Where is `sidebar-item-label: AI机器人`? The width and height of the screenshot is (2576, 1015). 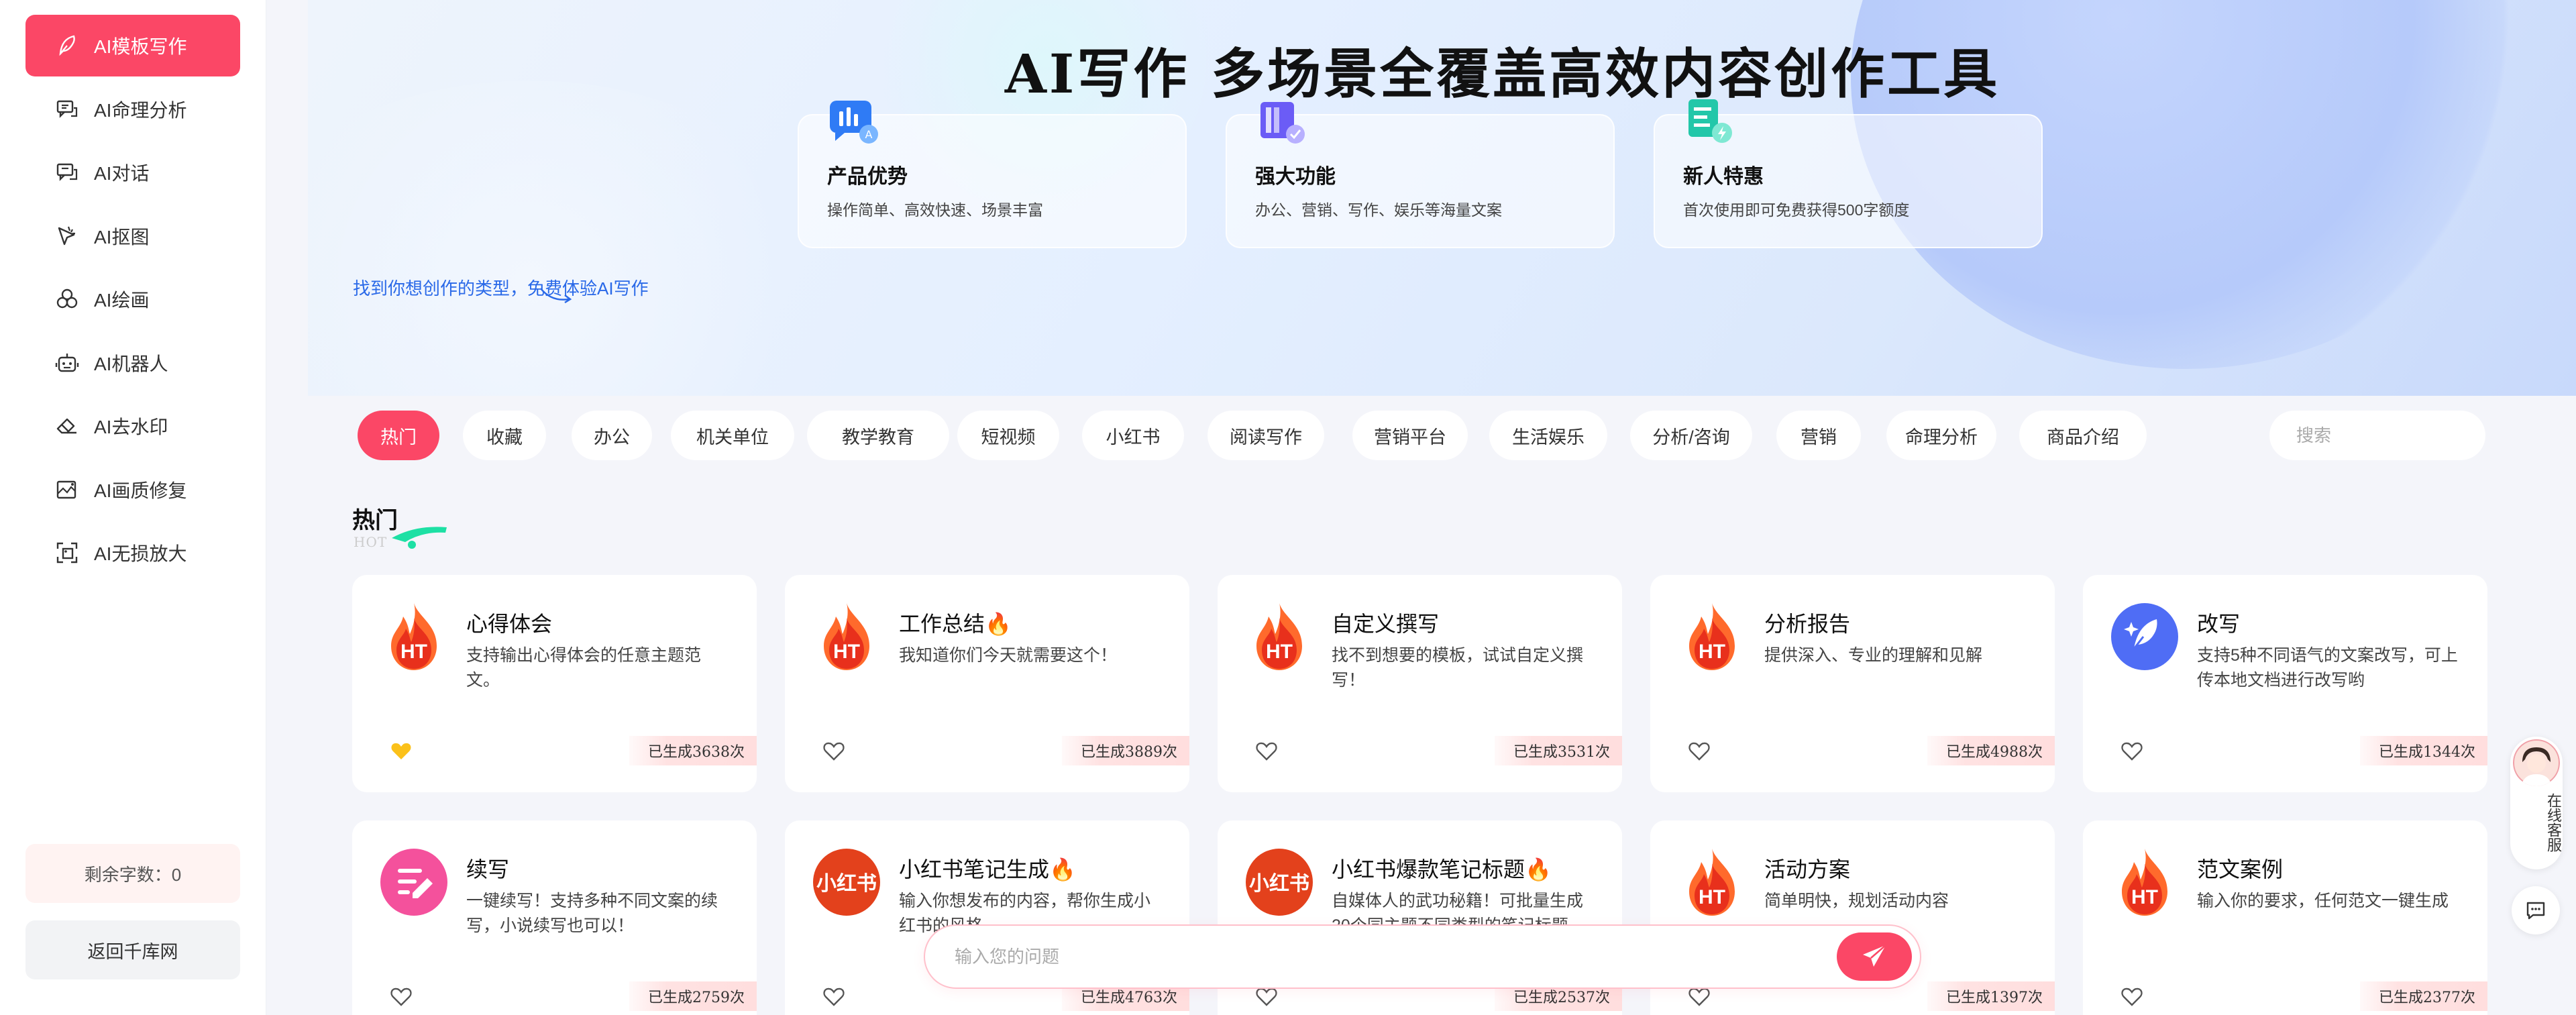 sidebar-item-label: AI机器人 is located at coordinates (131, 363).